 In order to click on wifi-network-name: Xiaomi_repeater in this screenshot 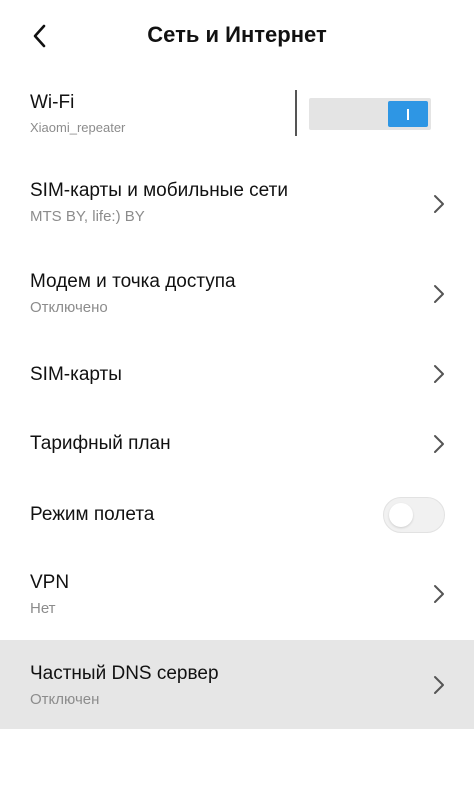, I will do `click(78, 127)`.